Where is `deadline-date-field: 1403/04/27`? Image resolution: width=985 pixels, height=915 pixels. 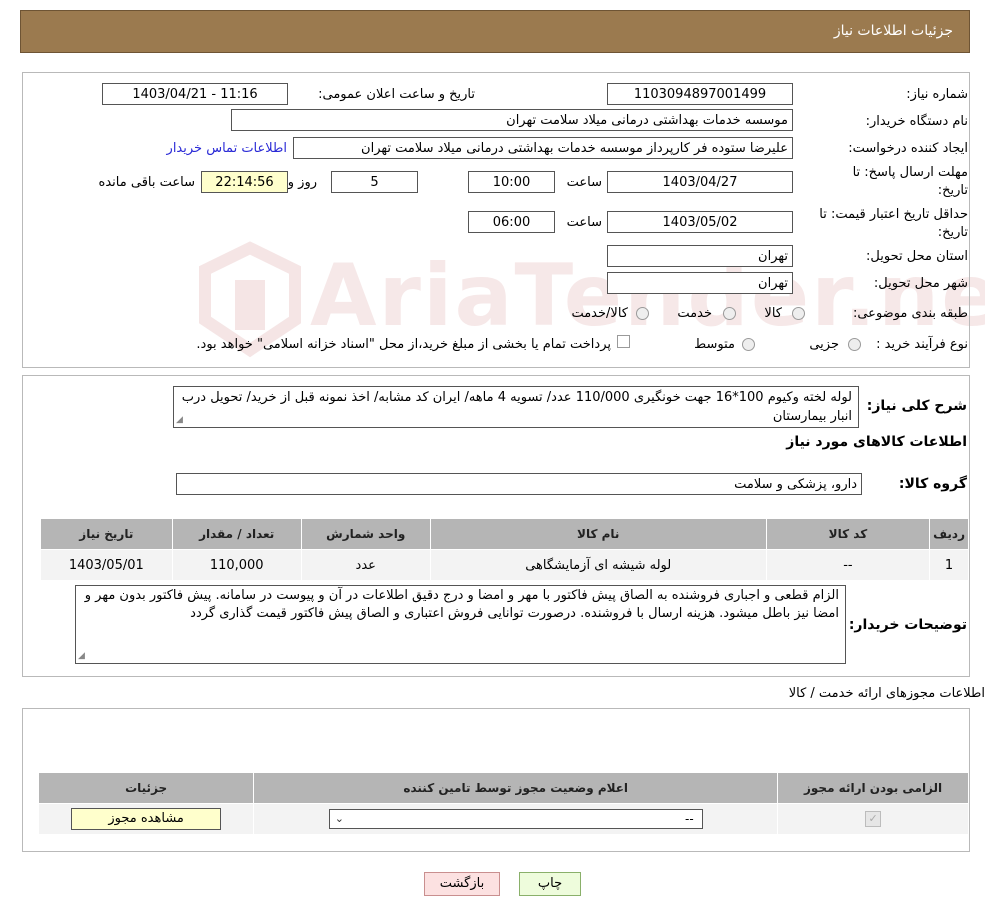
deadline-date-field: 1403/04/27 is located at coordinates (700, 182).